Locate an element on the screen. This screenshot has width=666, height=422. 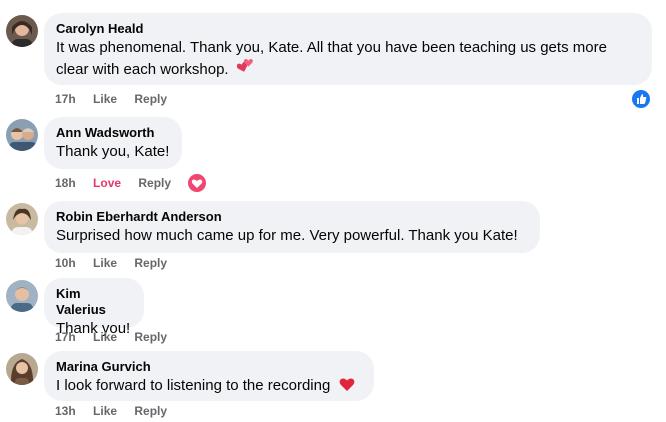
comment-actions: 10h Like Reply is located at coordinates (118, 263).